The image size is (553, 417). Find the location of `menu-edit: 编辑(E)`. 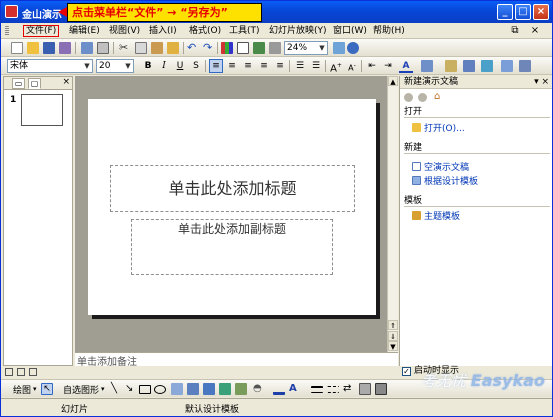

menu-edit: 编辑(E) is located at coordinates (84, 31).